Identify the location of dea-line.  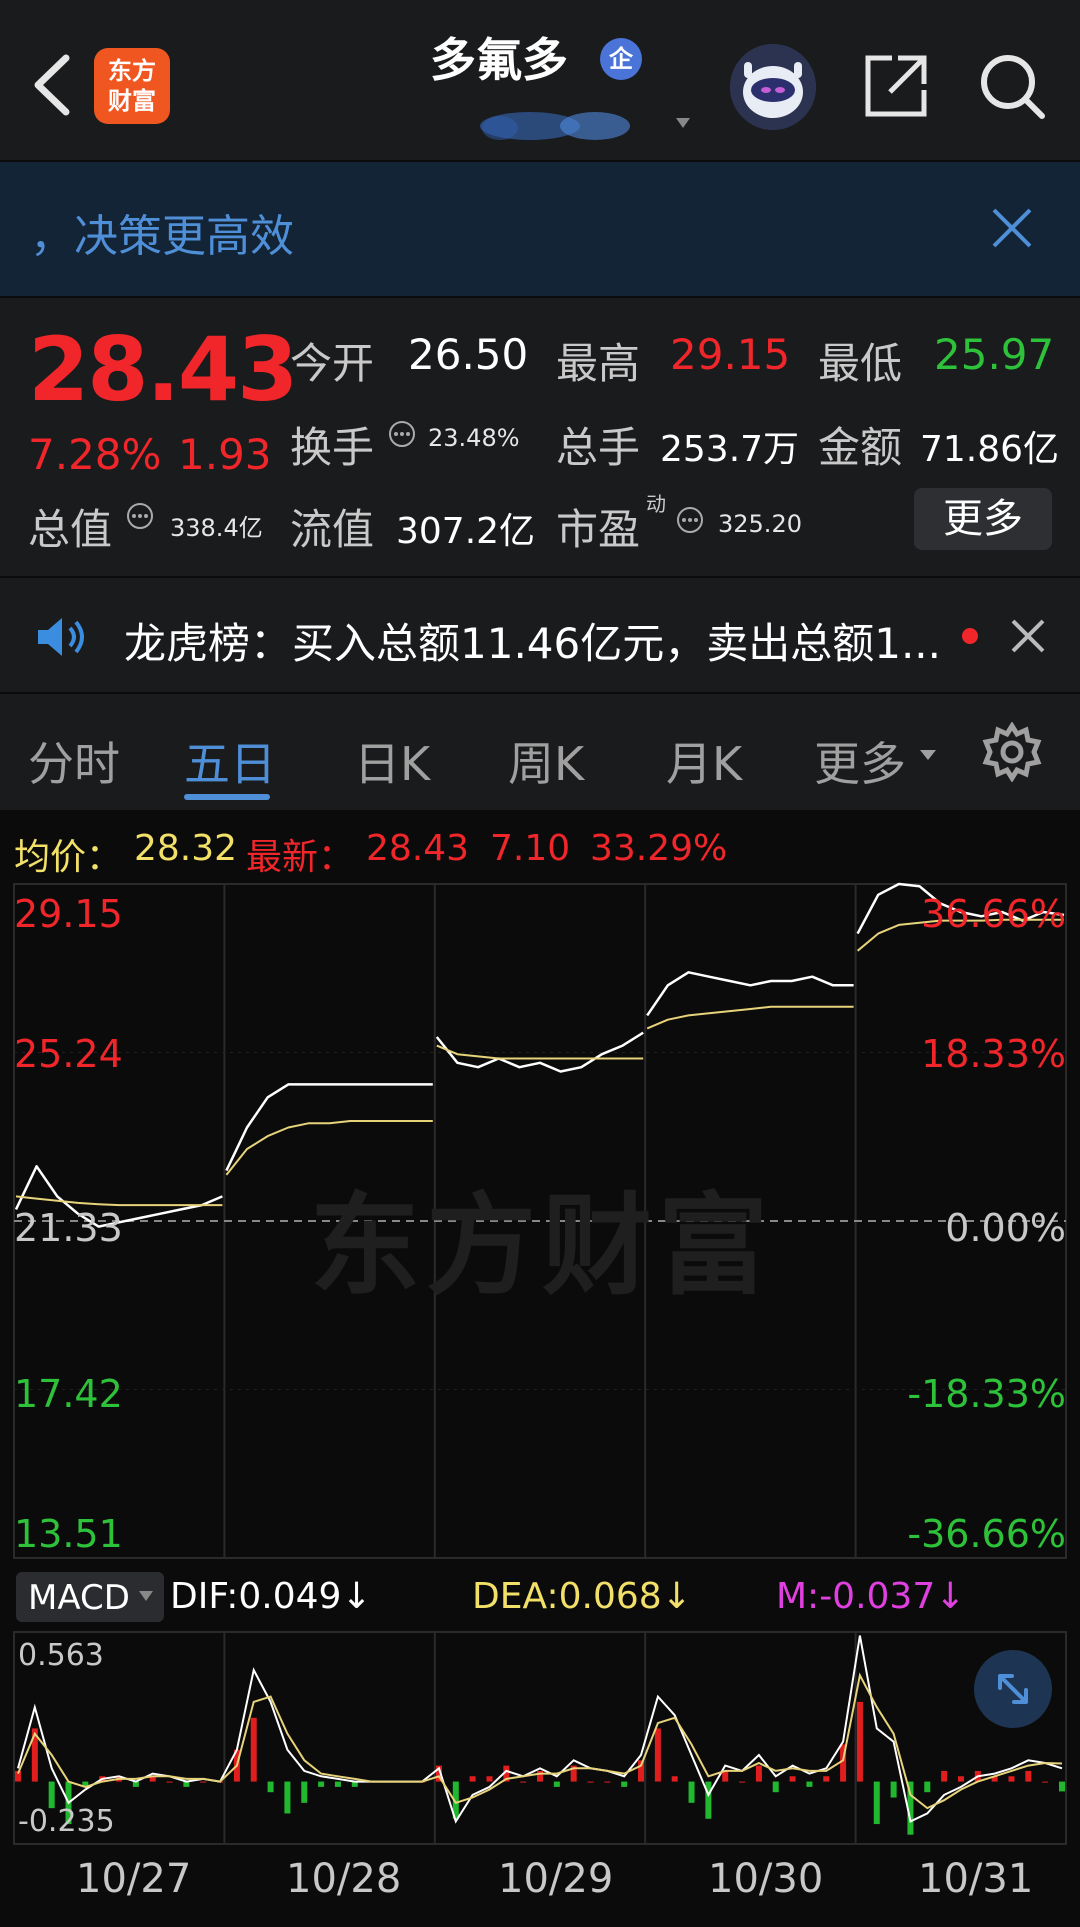
(540, 1741).